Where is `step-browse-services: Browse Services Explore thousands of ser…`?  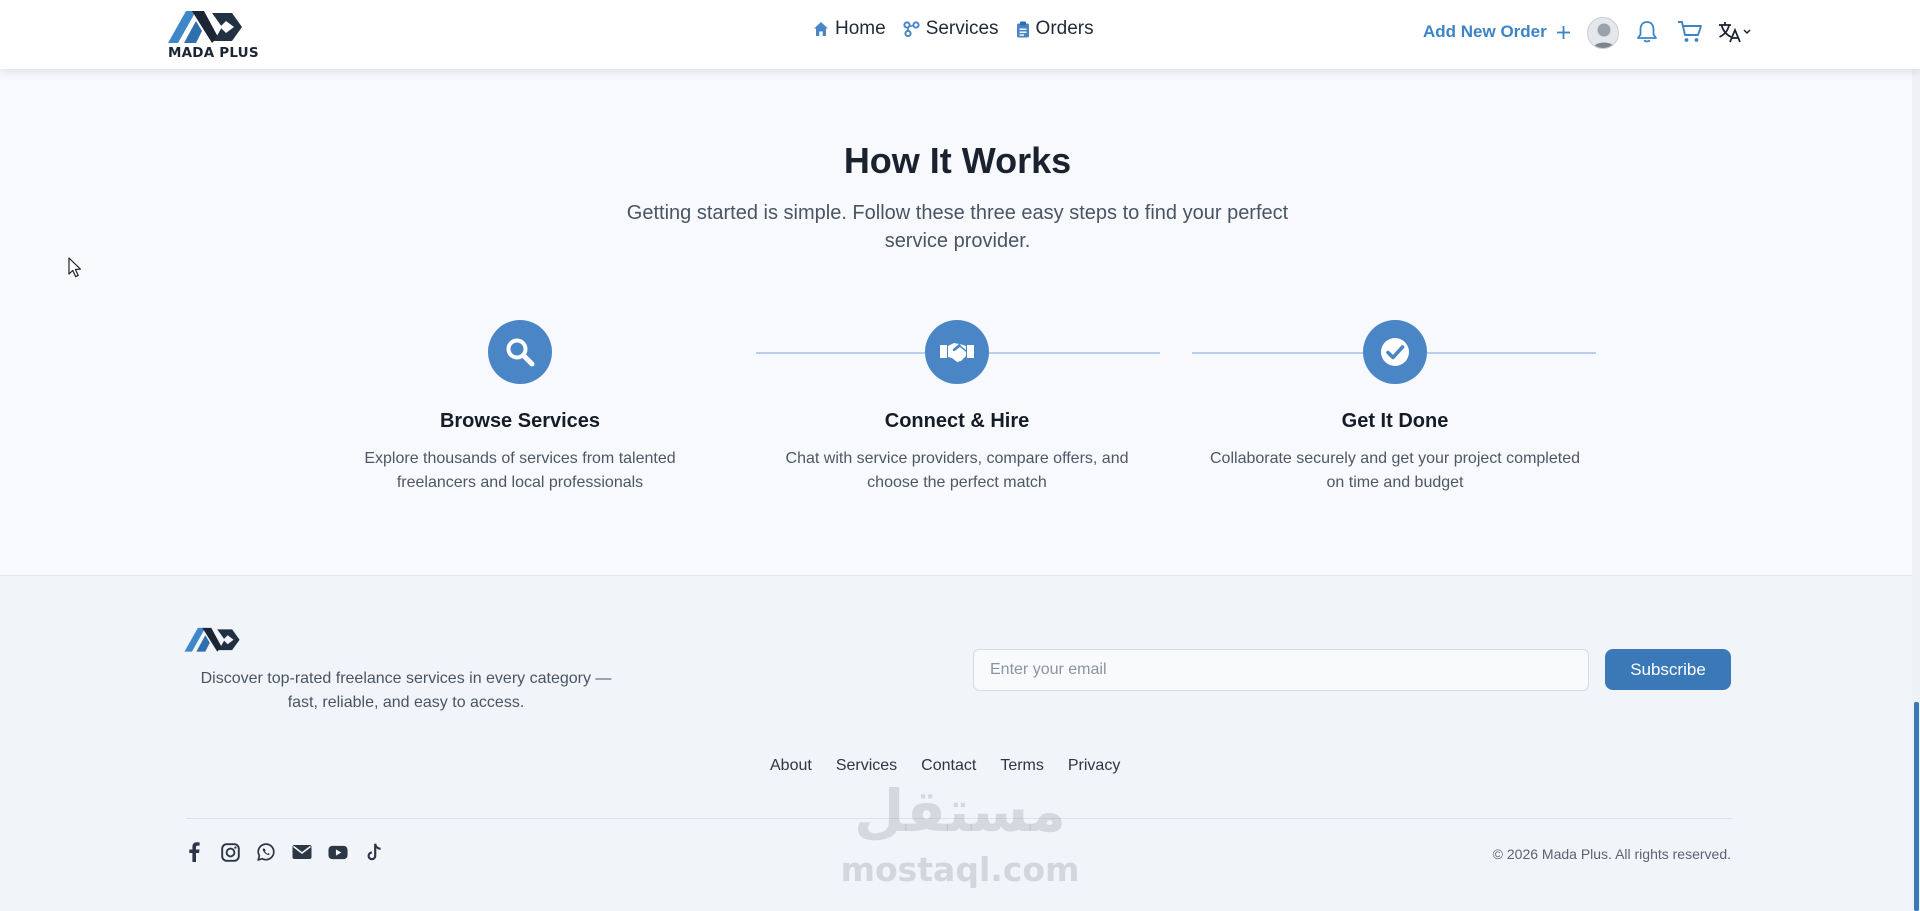 step-browse-services: Browse Services Explore thousands of ser… is located at coordinates (520, 407).